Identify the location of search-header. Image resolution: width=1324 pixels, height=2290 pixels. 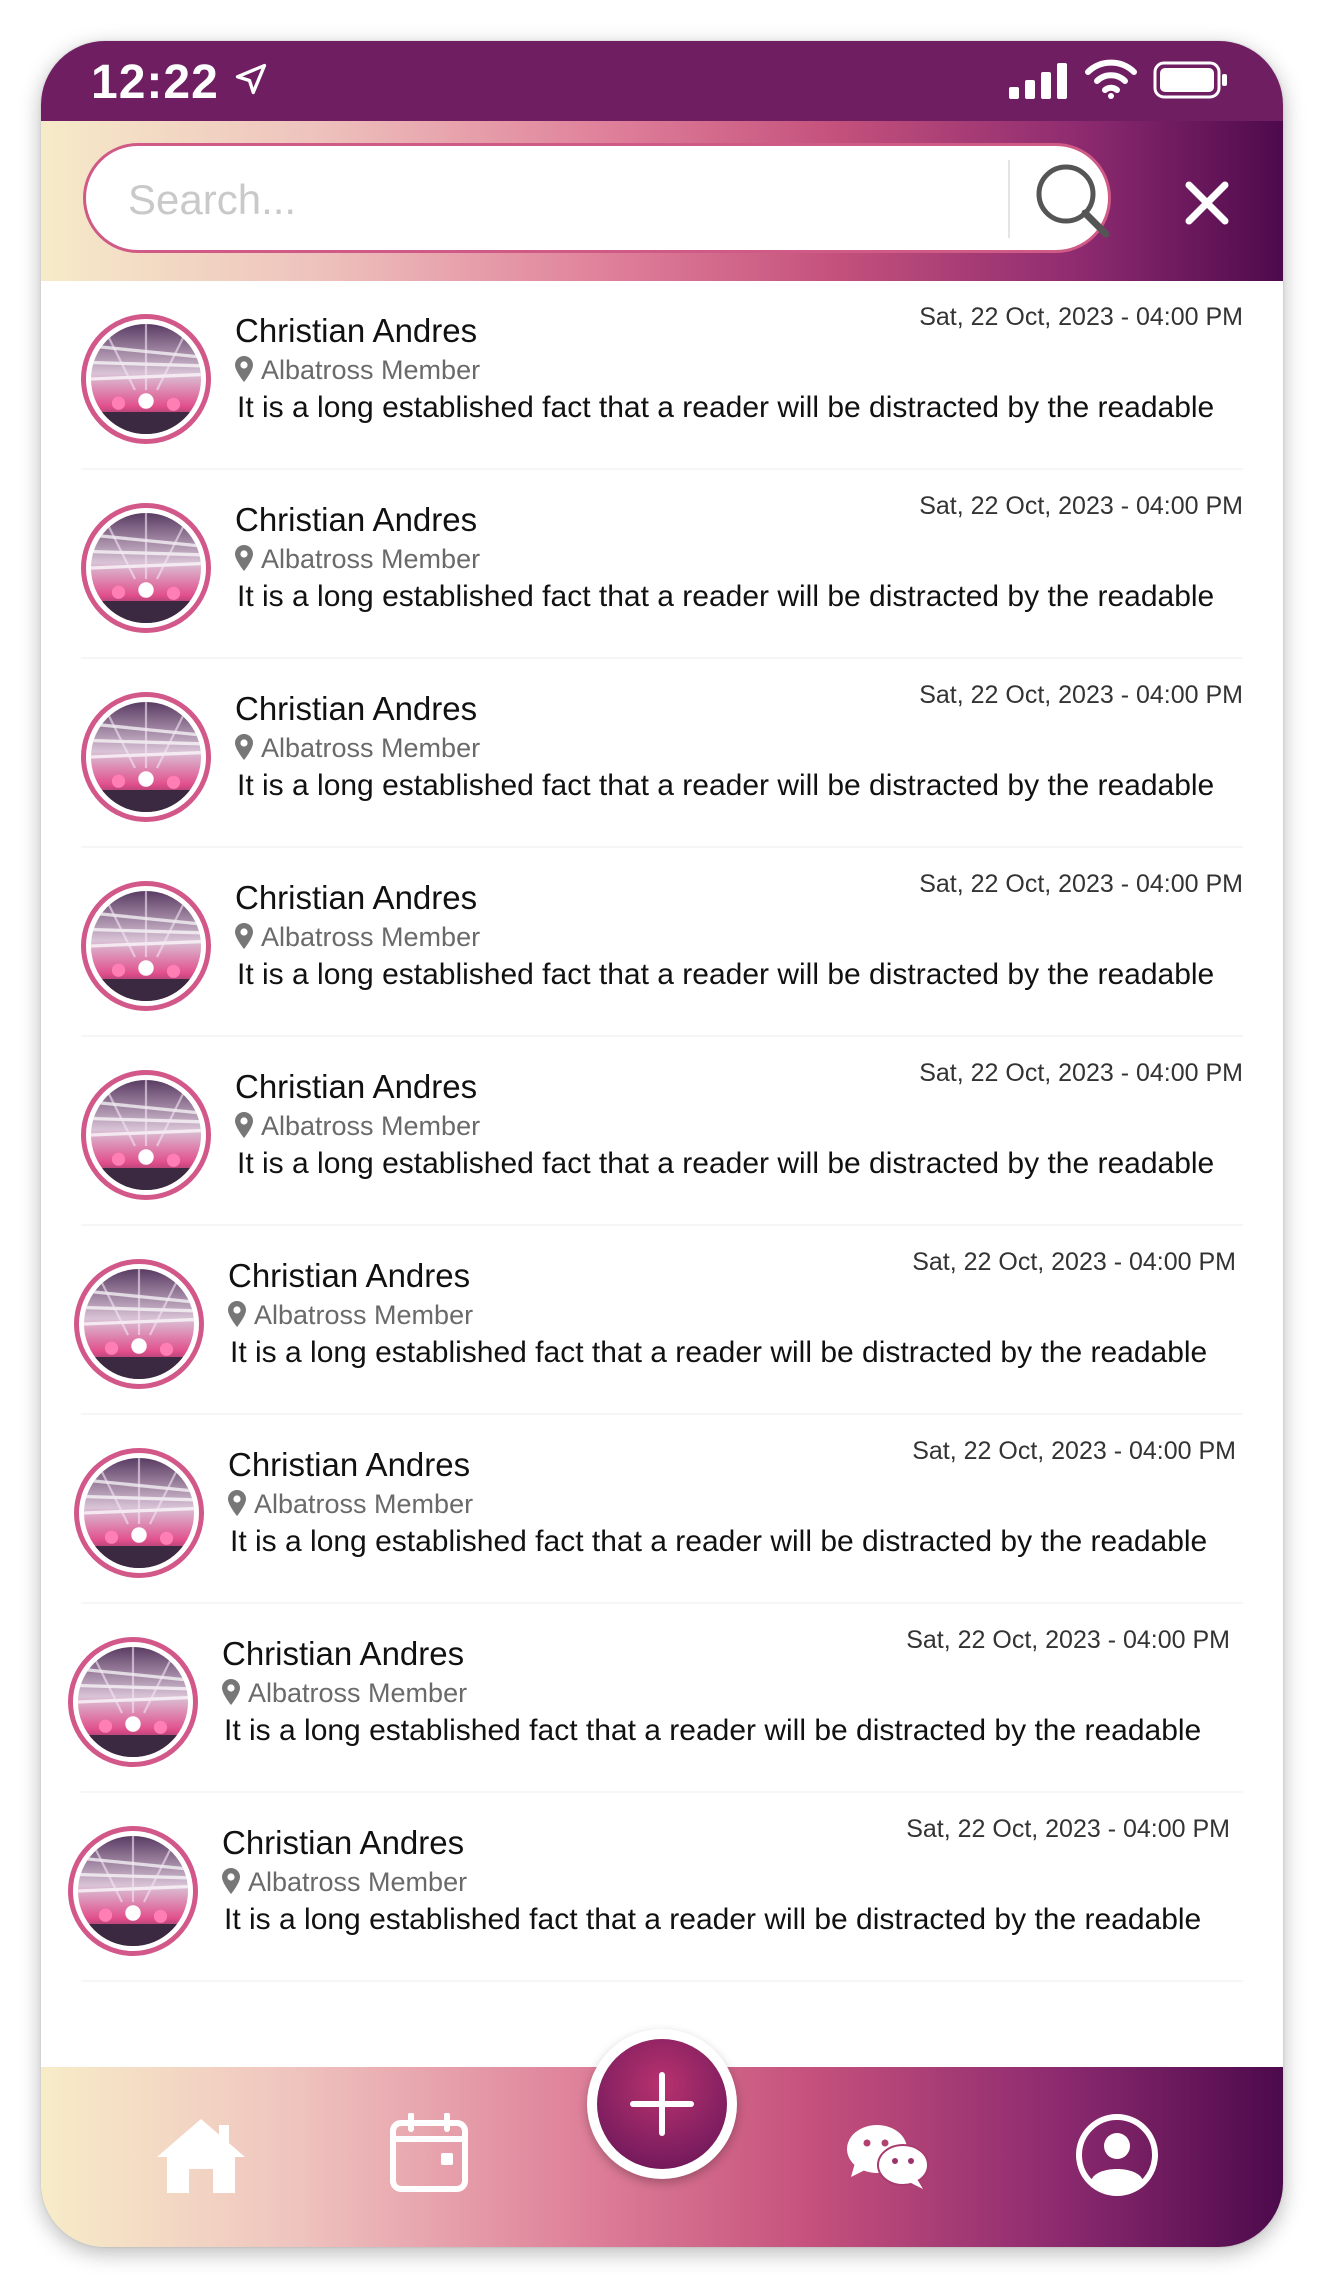
(662, 201).